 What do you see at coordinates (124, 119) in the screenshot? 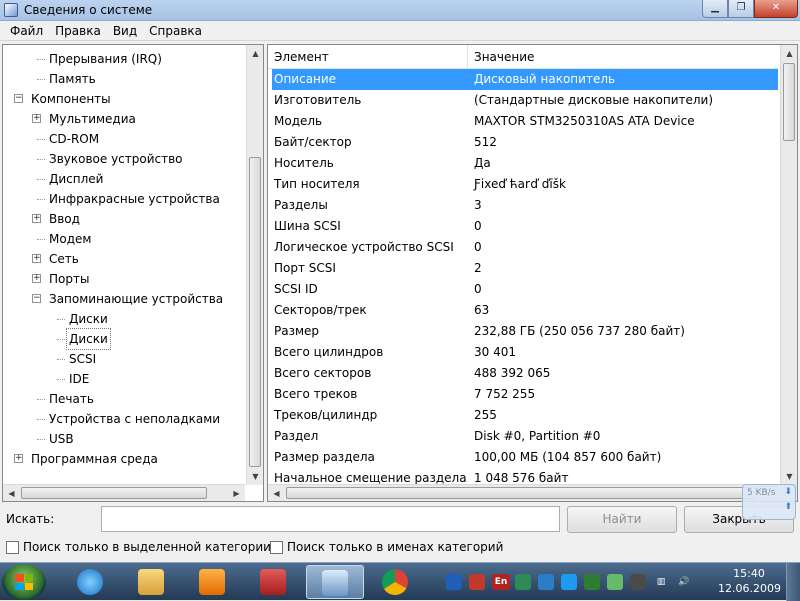
I see `tree-item: + Мультимедиа` at bounding box center [124, 119].